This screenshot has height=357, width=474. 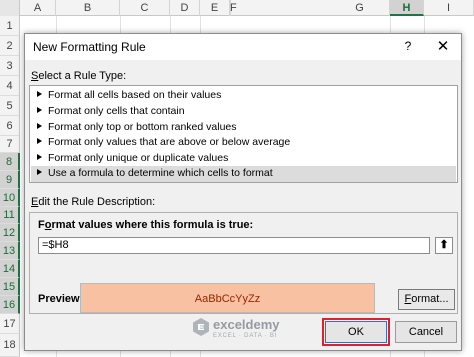 I want to click on exceldemy-logo-icon, so click(x=201, y=327).